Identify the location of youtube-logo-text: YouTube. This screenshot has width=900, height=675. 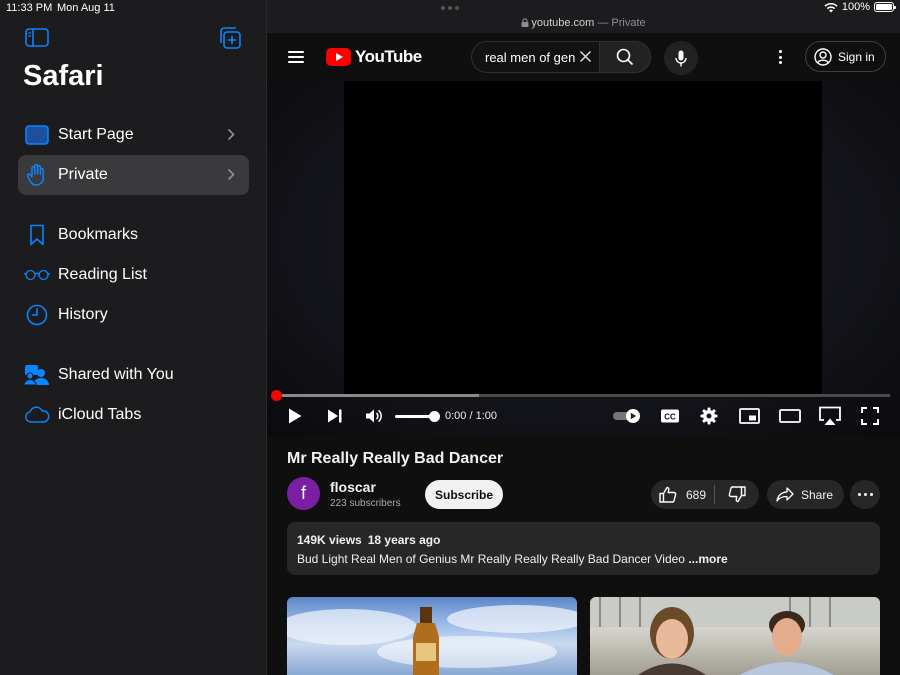
(388, 56).